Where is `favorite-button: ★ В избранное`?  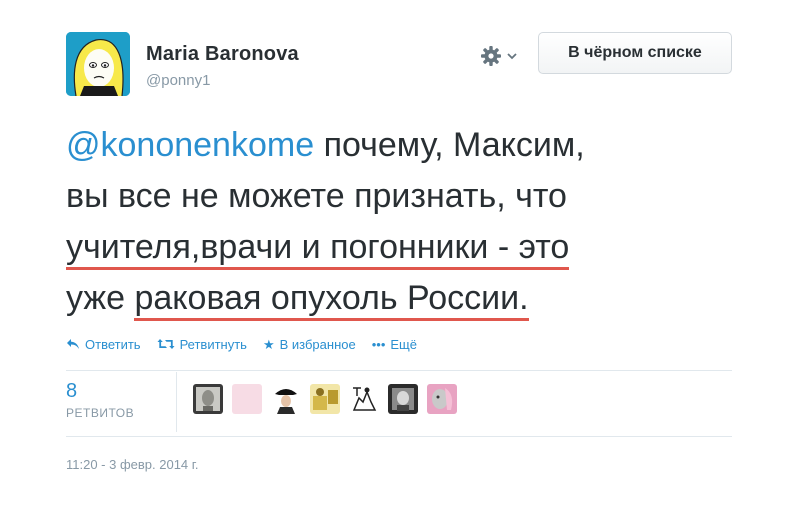 favorite-button: ★ В избранное is located at coordinates (309, 344).